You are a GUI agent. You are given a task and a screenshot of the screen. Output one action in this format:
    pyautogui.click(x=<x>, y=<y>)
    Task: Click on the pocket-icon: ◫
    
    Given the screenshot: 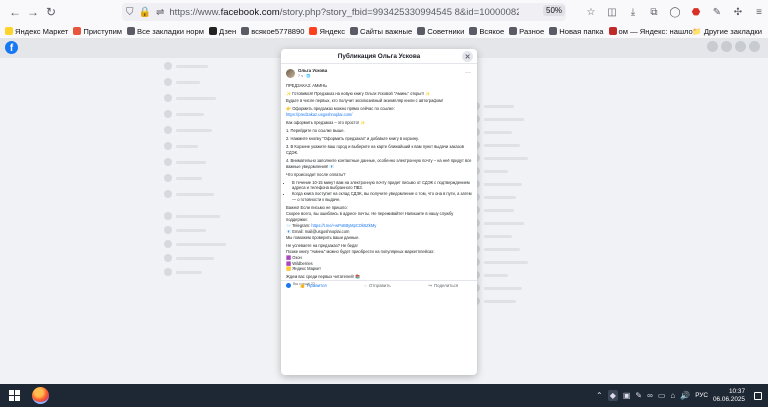 What is the action you would take?
    pyautogui.click(x=612, y=12)
    